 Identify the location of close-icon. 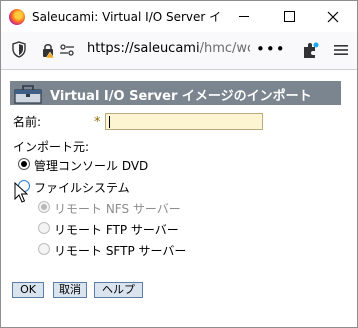
(333, 16).